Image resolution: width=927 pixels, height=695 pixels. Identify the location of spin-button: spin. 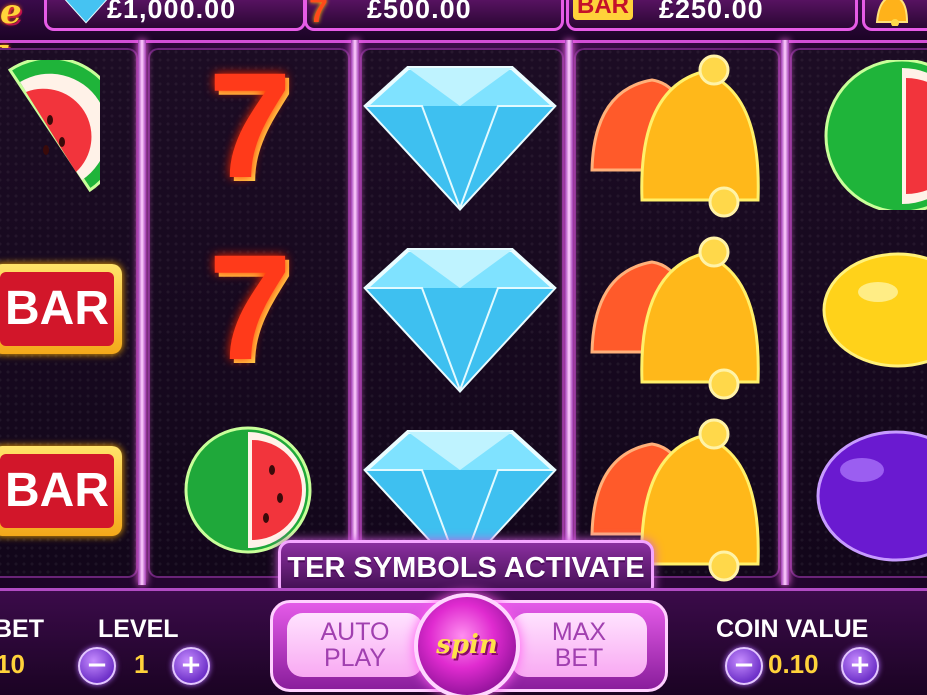
(467, 644).